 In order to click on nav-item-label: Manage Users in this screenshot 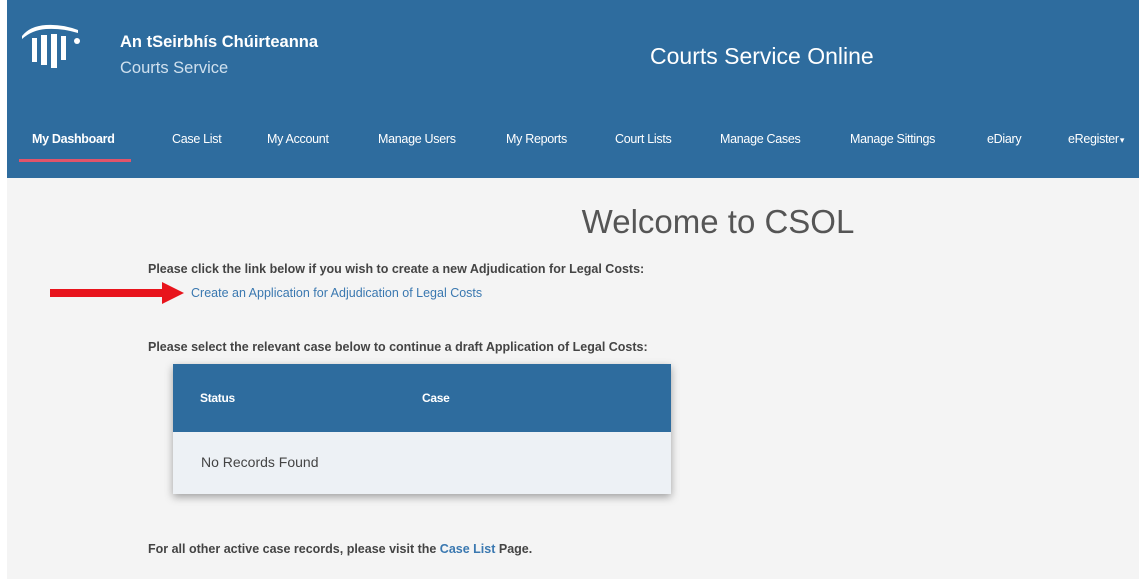, I will do `click(417, 139)`.